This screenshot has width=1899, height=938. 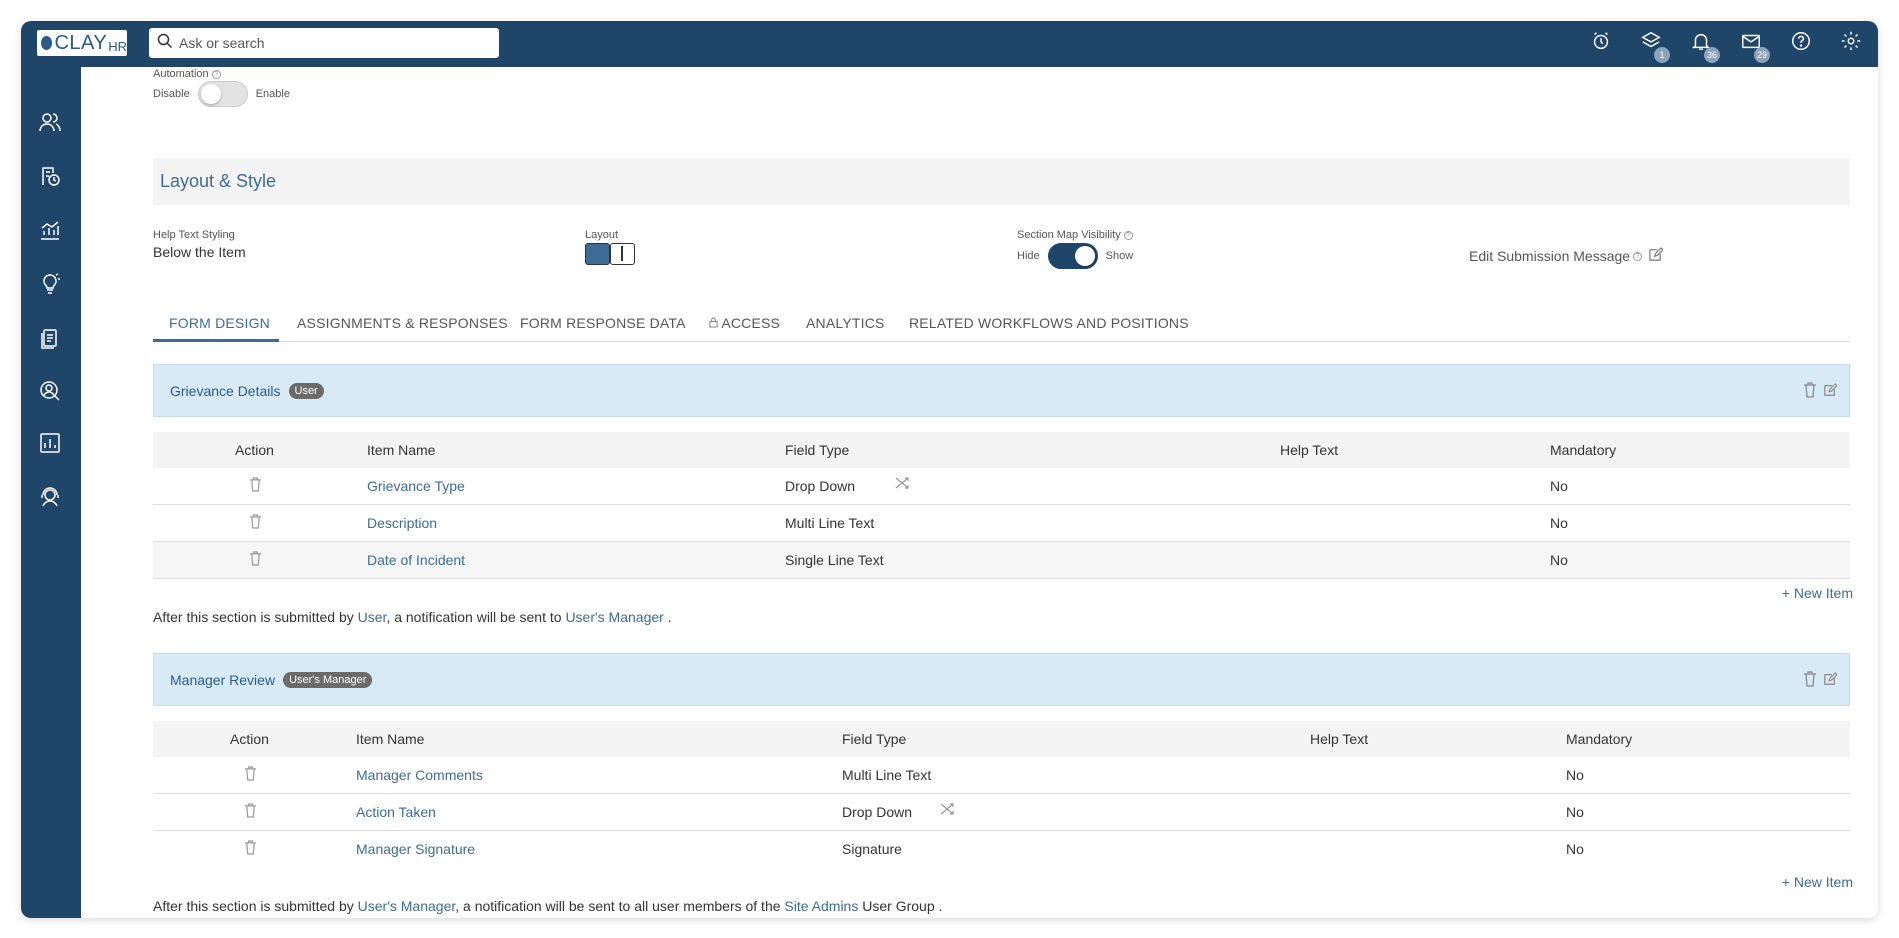 What do you see at coordinates (407, 906) in the screenshot?
I see `note-submitter-link: User's Manager` at bounding box center [407, 906].